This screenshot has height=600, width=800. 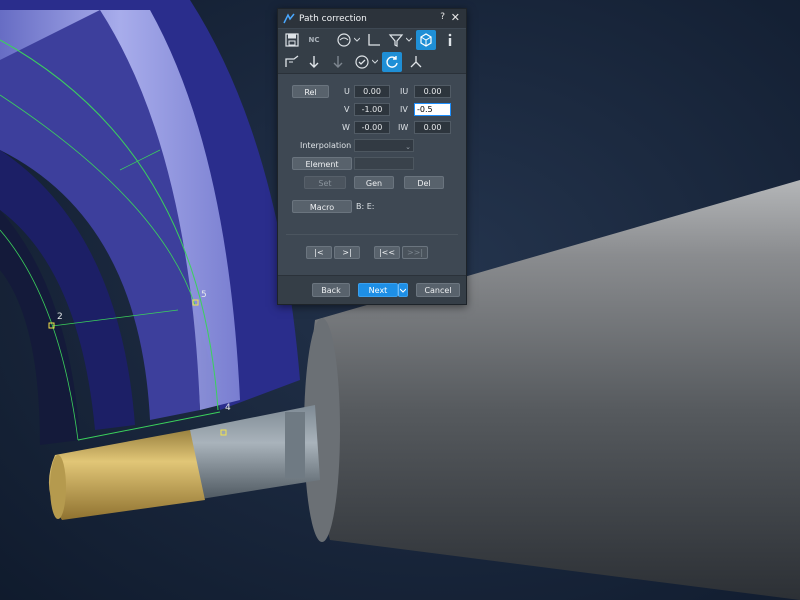 What do you see at coordinates (372, 127) in the screenshot?
I see `w-field: -0.00` at bounding box center [372, 127].